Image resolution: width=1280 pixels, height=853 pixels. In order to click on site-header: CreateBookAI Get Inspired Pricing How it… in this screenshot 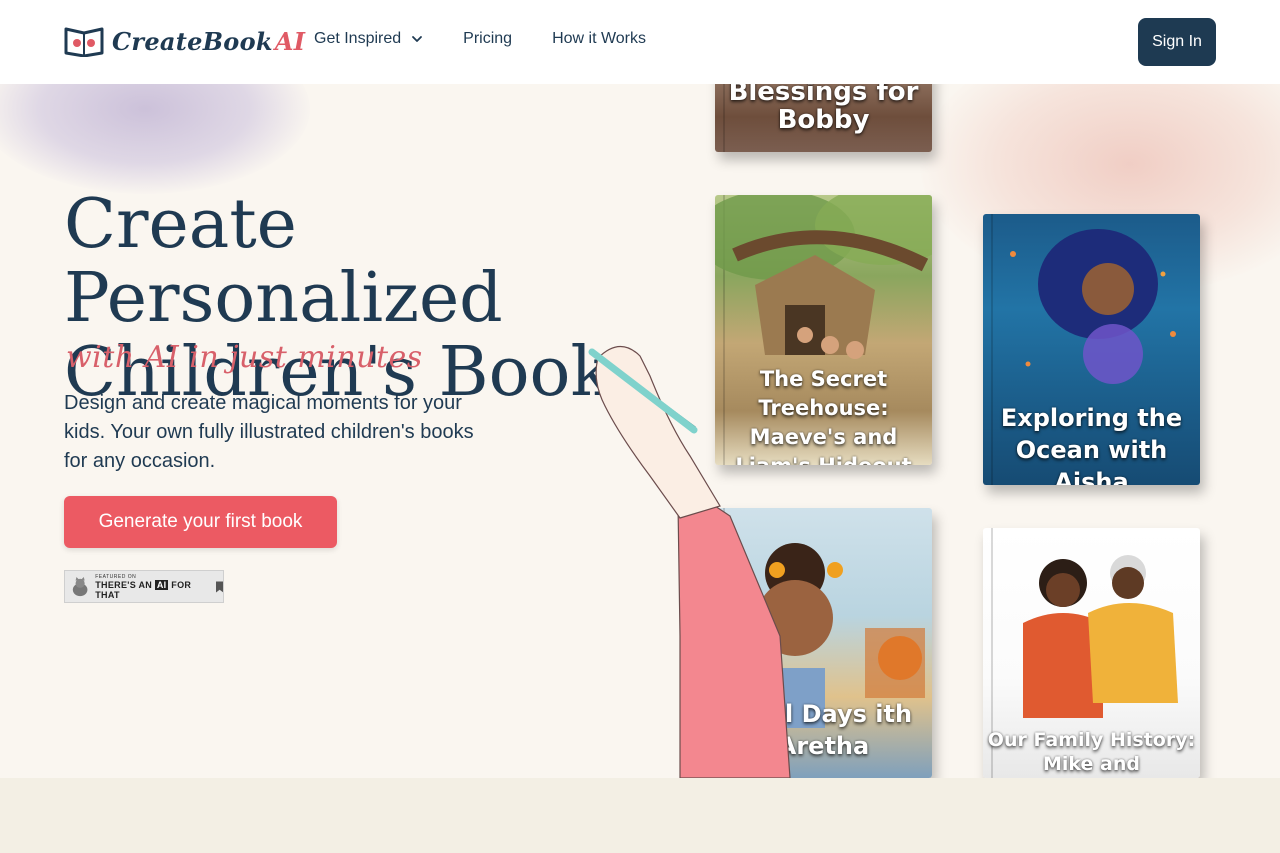, I will do `click(640, 42)`.